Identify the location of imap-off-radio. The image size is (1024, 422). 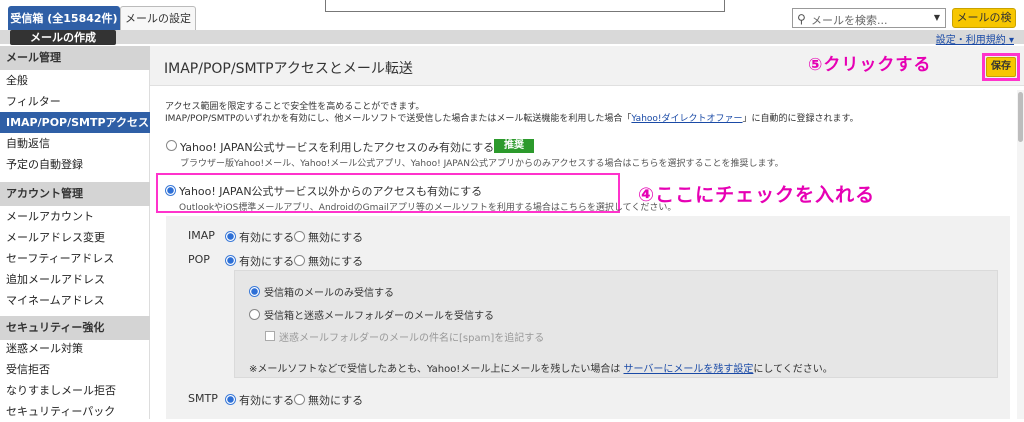
(299, 236).